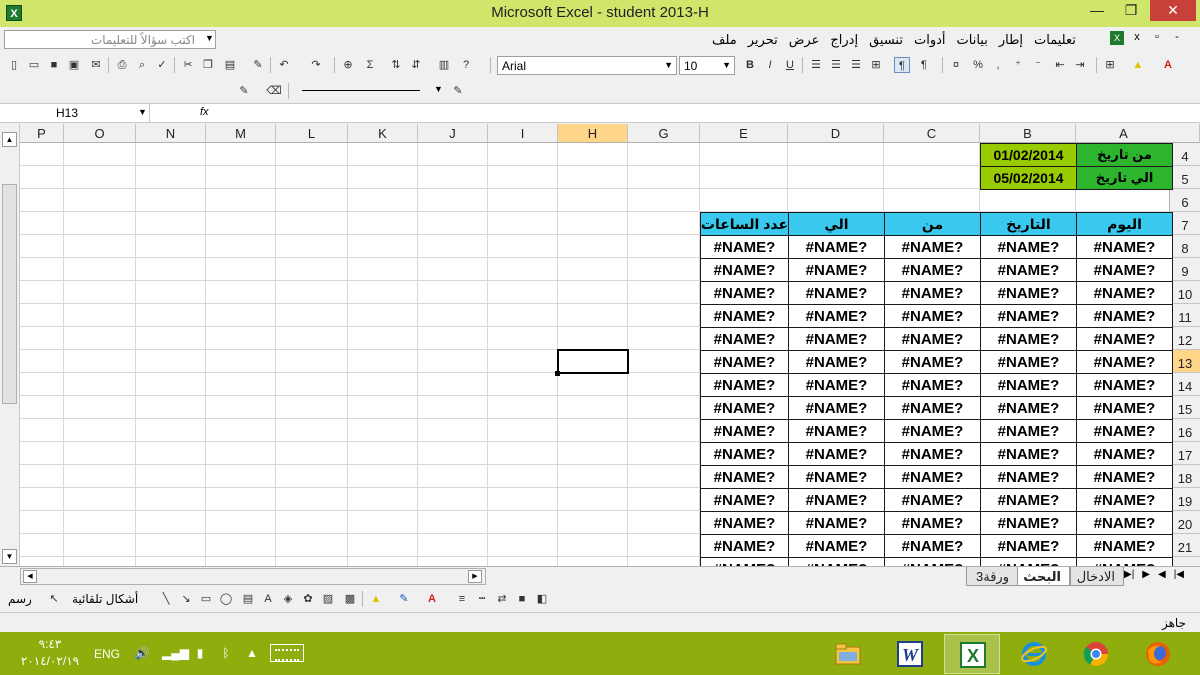 The width and height of the screenshot is (1200, 675). What do you see at coordinates (910, 654) in the screenshot?
I see `taskbar-word: W` at bounding box center [910, 654].